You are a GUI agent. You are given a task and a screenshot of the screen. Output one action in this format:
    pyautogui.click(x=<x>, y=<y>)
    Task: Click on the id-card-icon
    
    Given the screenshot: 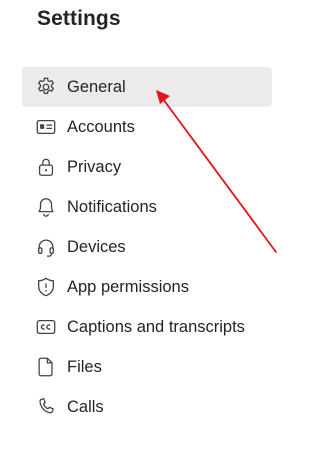 What is the action you would take?
    pyautogui.click(x=46, y=127)
    